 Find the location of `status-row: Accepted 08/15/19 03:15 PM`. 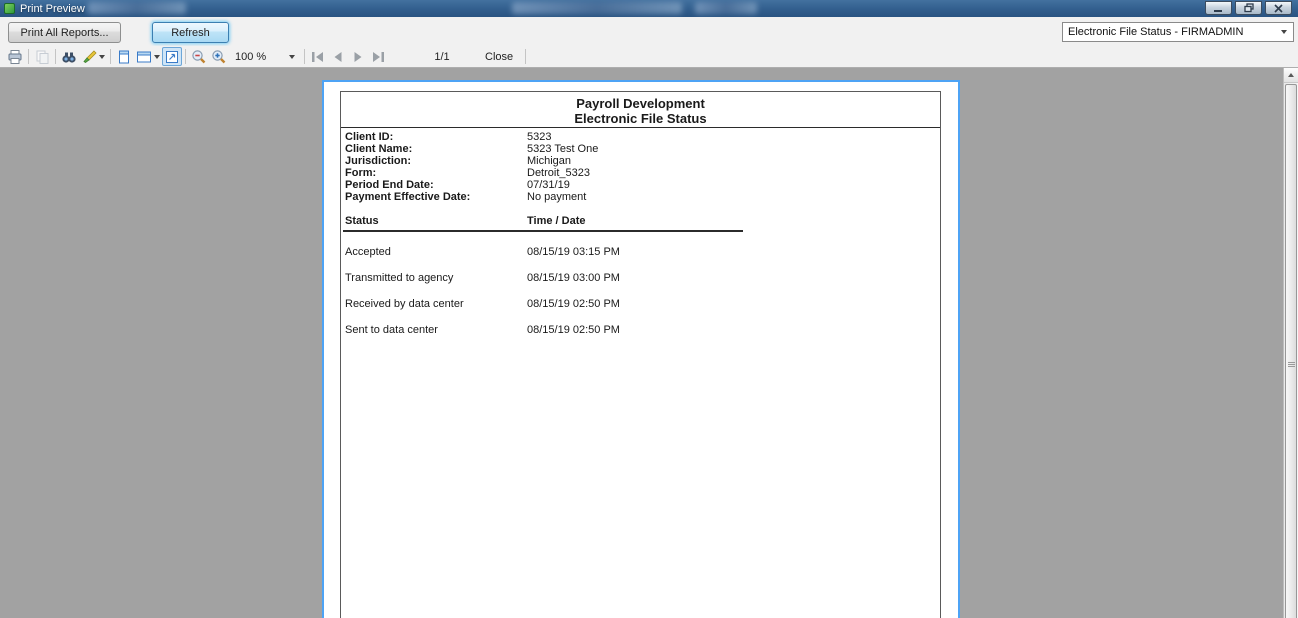

status-row: Accepted 08/15/19 03:15 PM is located at coordinates (640, 252).